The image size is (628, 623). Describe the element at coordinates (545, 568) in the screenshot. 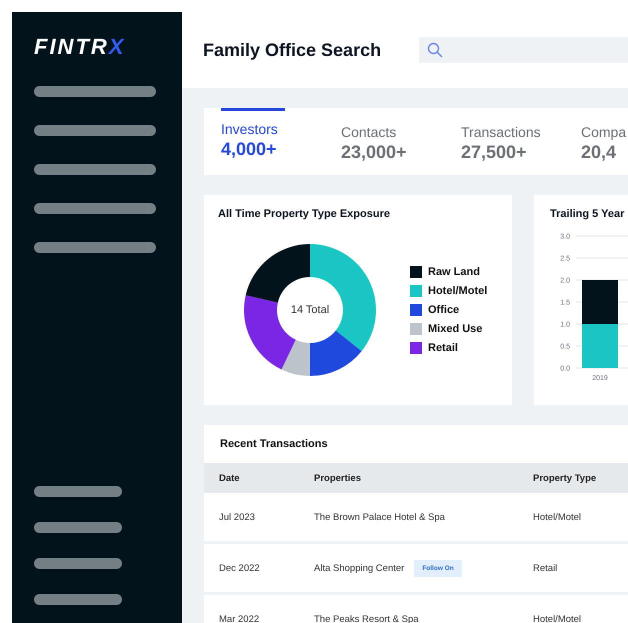

I see `table-cell: Retail` at that location.